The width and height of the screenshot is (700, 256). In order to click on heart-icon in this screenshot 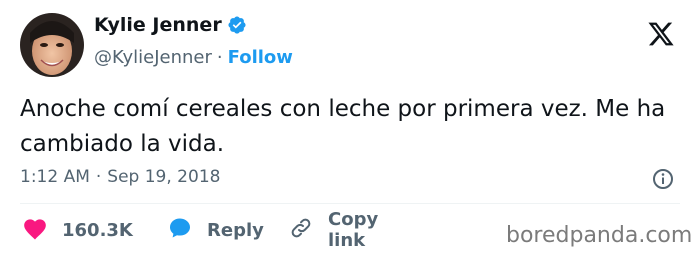, I will do `click(35, 230)`.